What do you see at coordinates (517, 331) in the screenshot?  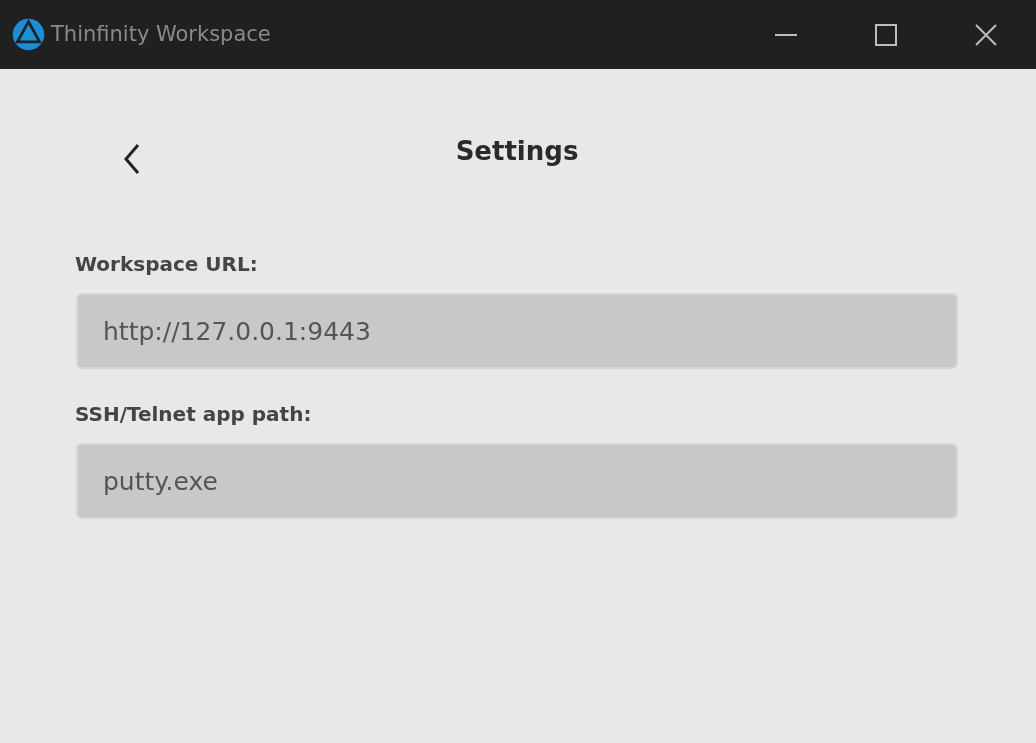 I see `input-field: http://127.0.0.1:9443` at bounding box center [517, 331].